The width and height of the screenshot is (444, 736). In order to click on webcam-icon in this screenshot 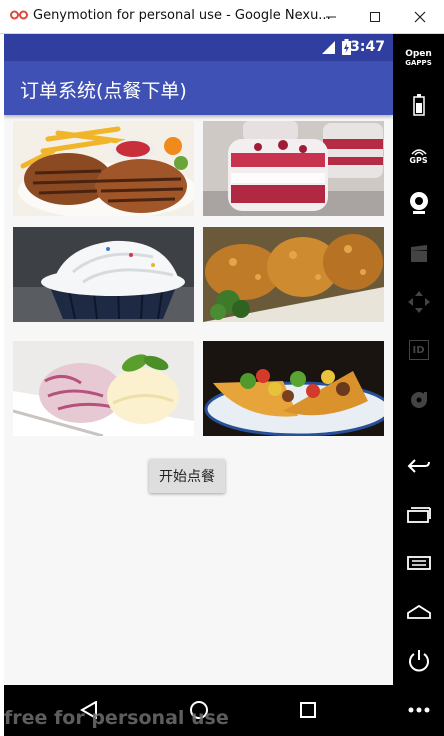, I will do `click(418, 203)`.